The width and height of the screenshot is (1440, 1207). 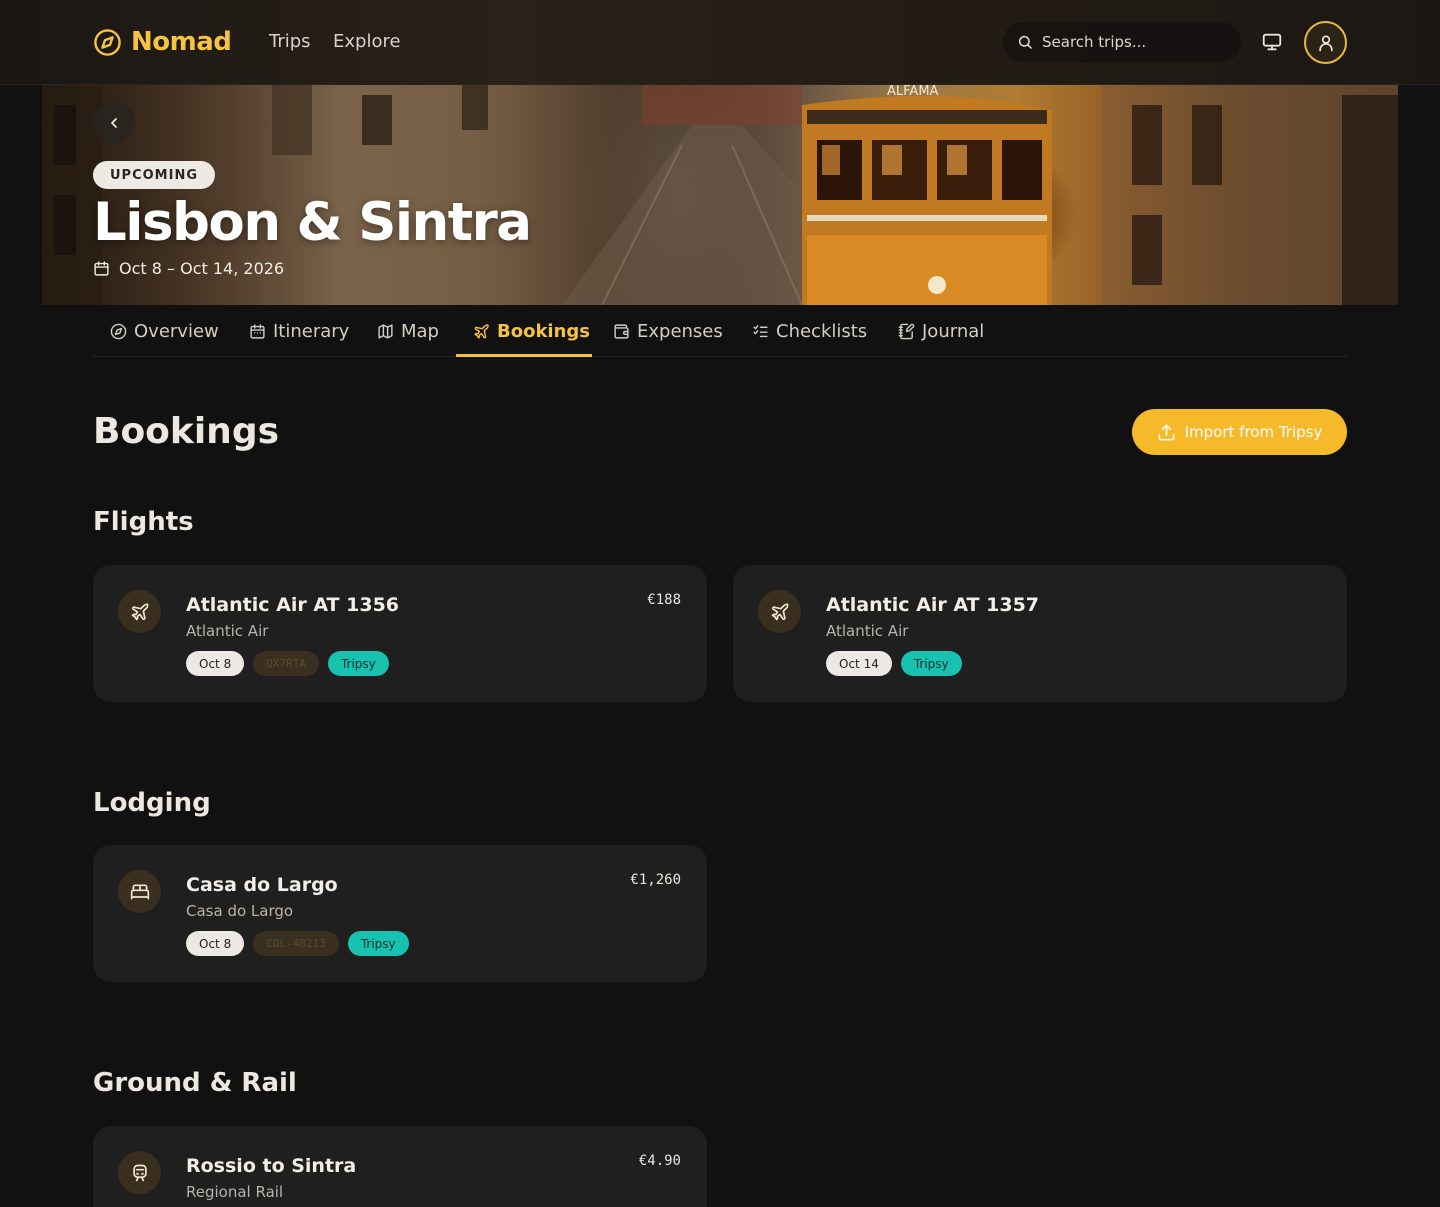 I want to click on section-title-lodging: Lodging, so click(x=152, y=803).